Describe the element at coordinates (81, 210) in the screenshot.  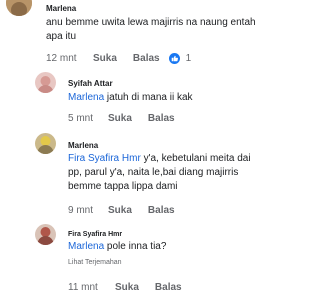
I see `comment-time: 9 mnt` at that location.